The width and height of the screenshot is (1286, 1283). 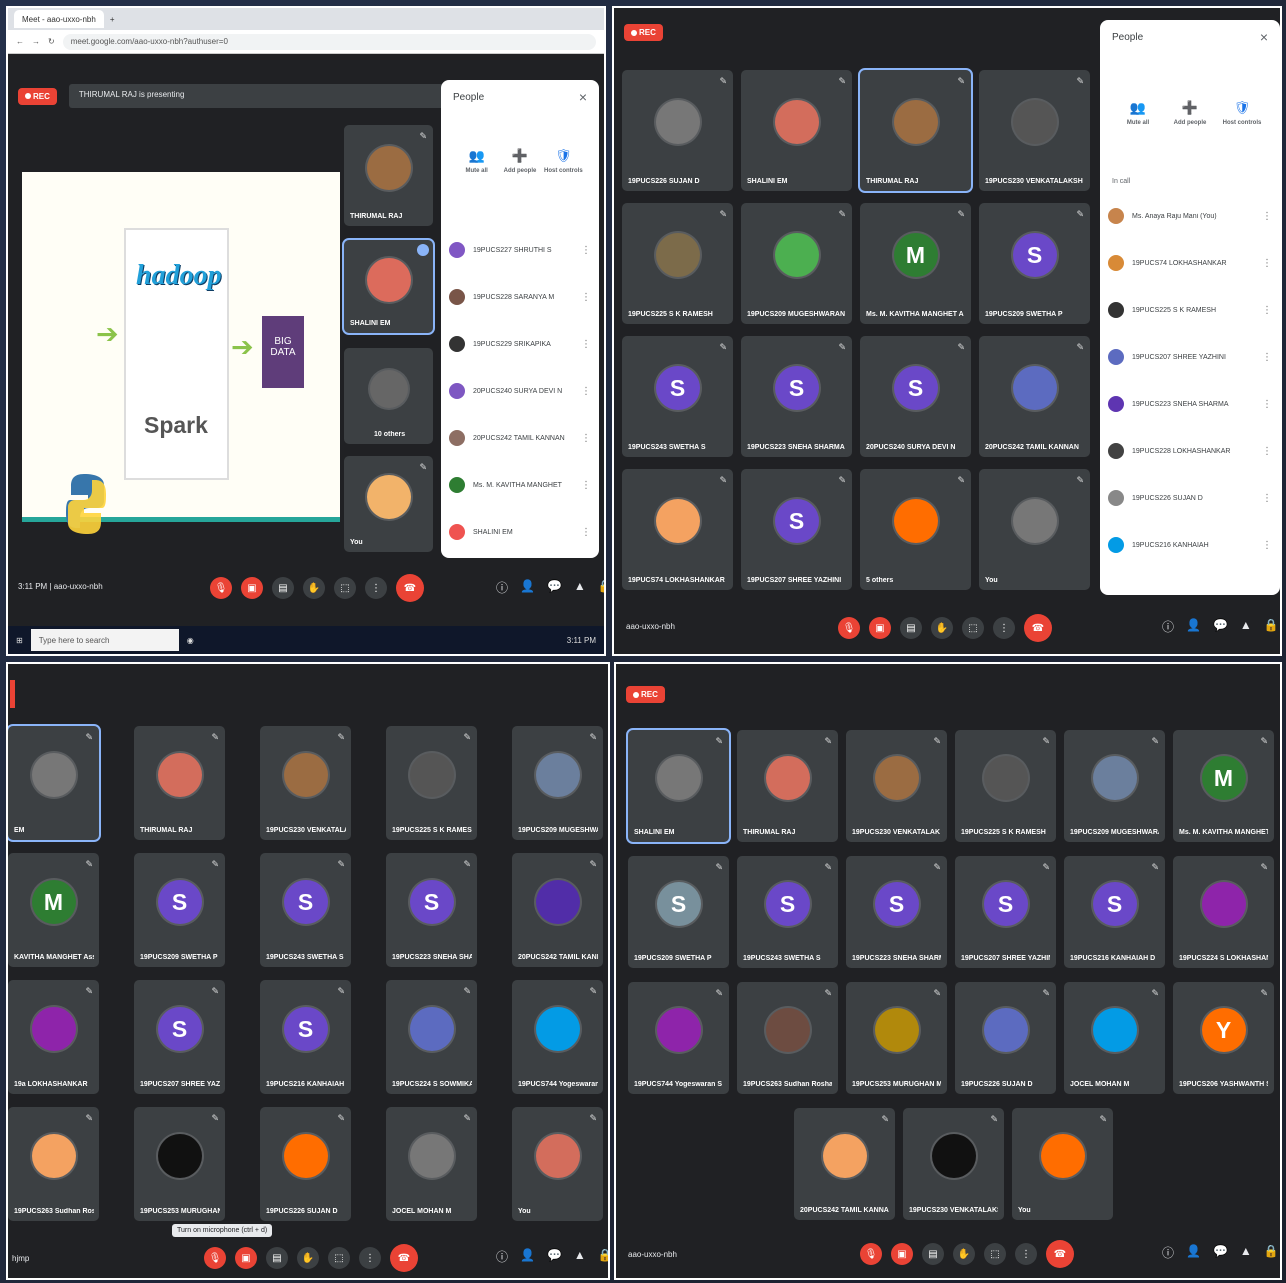 What do you see at coordinates (520, 438) in the screenshot?
I see `participant-row: 20PUCS242 TAMIL KANNAN ⋮` at bounding box center [520, 438].